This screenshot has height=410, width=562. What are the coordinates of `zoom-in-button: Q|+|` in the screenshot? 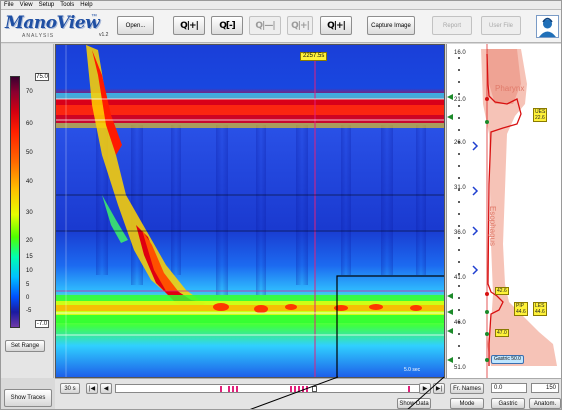 It's located at (300, 25).